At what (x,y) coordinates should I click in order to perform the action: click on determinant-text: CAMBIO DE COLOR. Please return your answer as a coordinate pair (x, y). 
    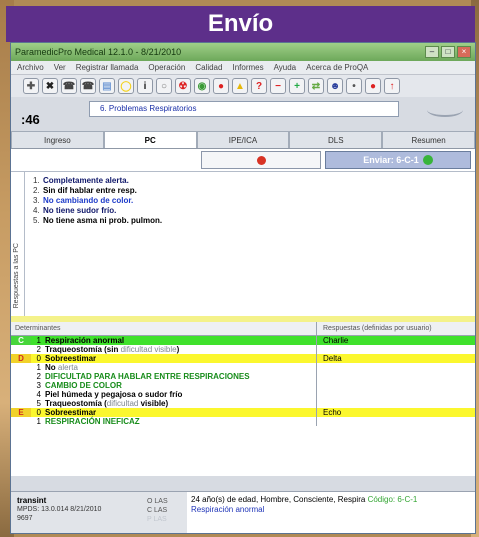
    Looking at the image, I should click on (83, 385).